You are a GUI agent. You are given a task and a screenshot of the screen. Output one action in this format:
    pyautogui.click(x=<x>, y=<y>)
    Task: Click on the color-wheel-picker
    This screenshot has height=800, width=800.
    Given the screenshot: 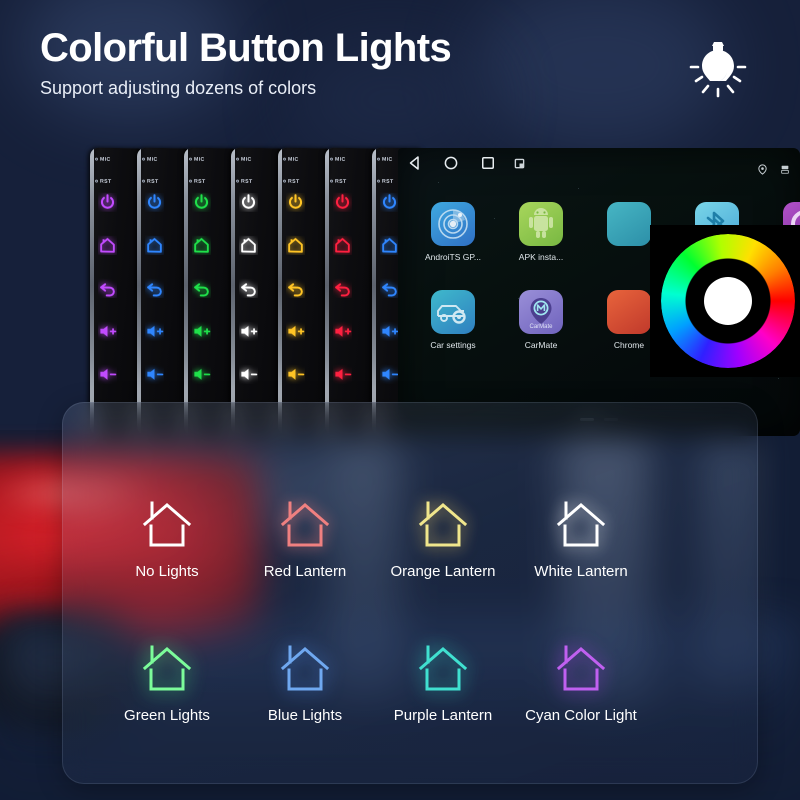 What is the action you would take?
    pyautogui.click(x=725, y=301)
    